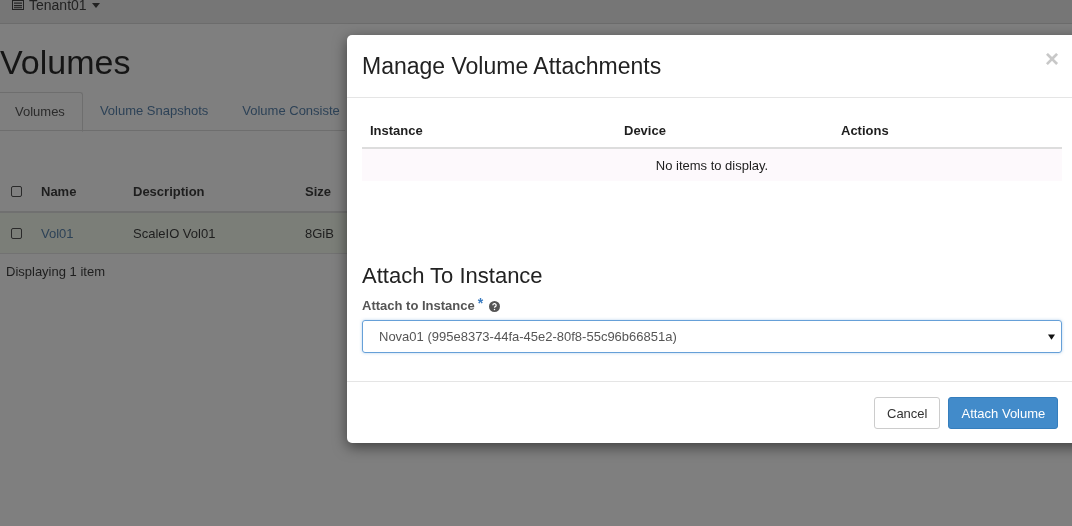 The width and height of the screenshot is (1072, 526). I want to click on volume-link: Vol01, so click(87, 233).